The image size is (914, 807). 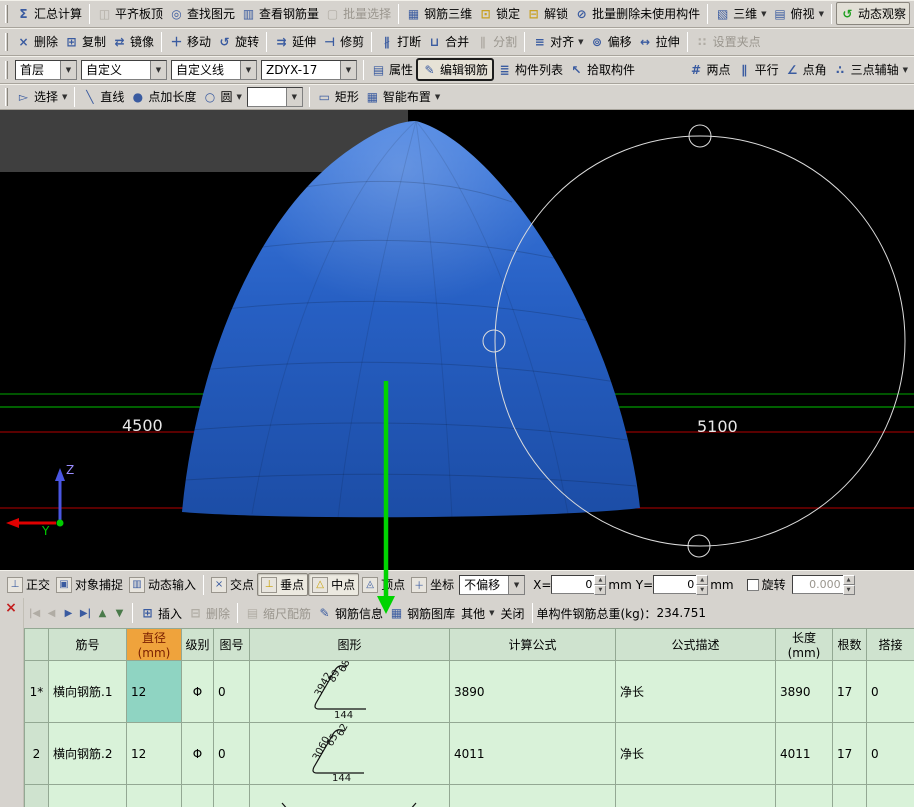 I want to click on col-header-length: 长度(mm), so click(x=804, y=644).